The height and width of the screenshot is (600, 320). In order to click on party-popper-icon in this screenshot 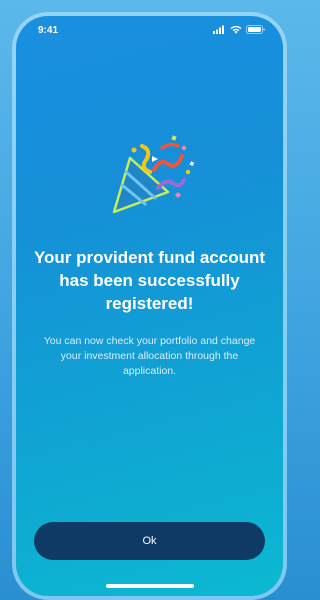, I will do `click(150, 178)`.